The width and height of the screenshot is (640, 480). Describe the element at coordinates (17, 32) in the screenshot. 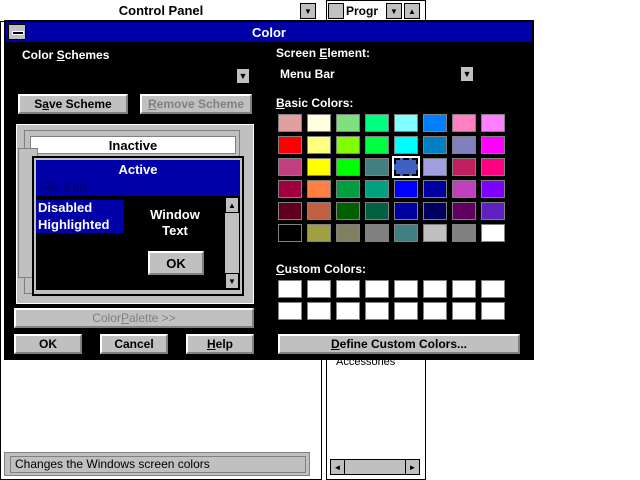

I see `dialog-system-menu-icon` at that location.